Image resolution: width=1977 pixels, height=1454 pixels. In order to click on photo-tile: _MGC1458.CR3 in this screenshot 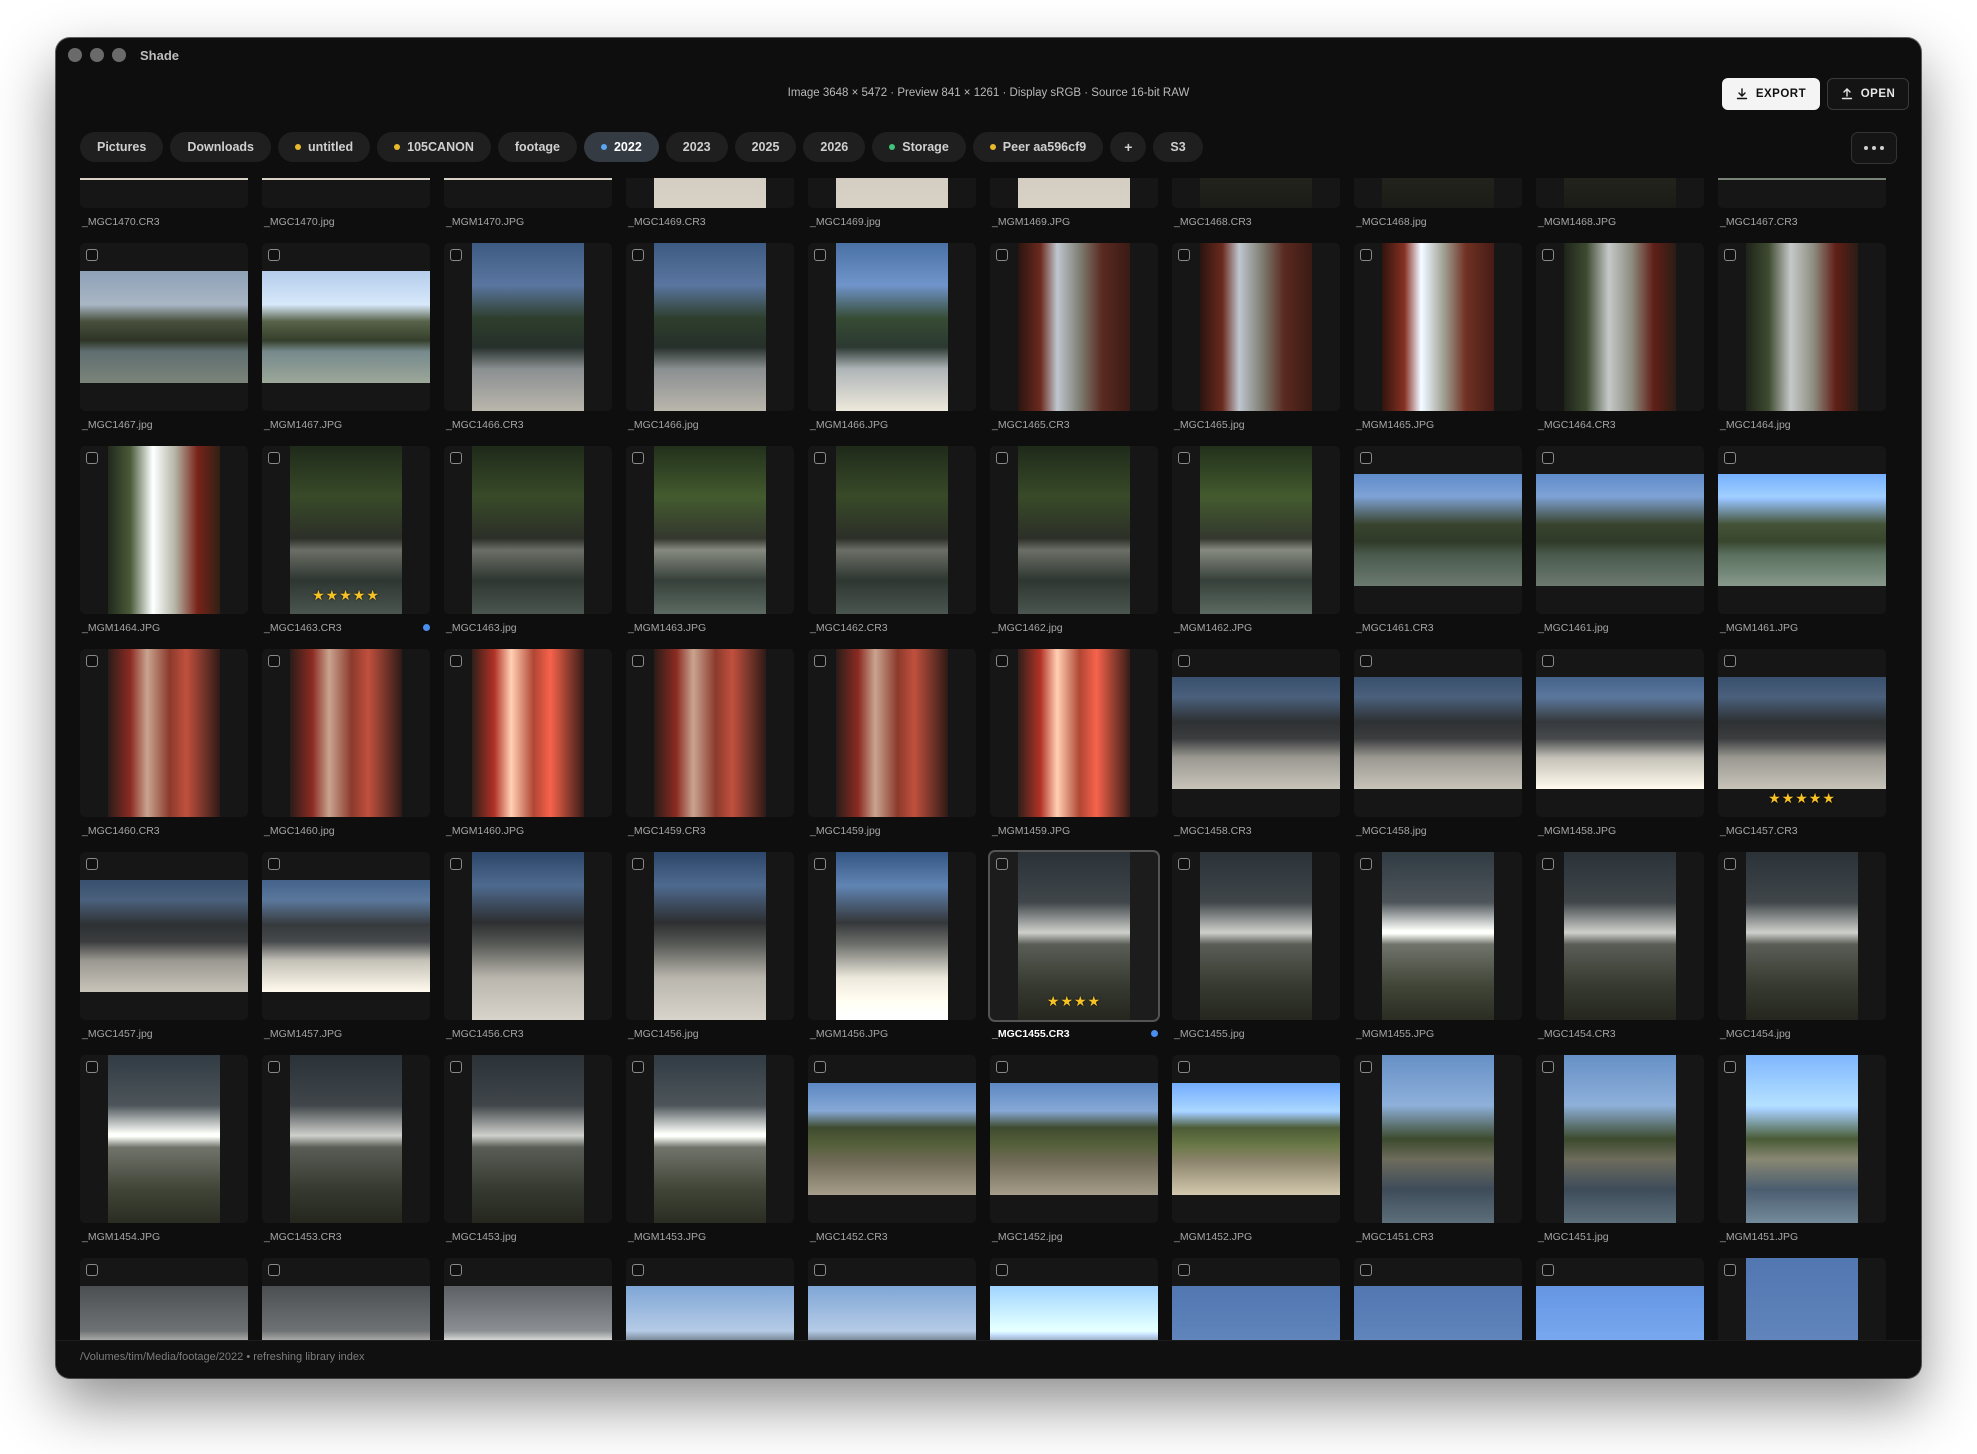, I will do `click(1257, 743)`.